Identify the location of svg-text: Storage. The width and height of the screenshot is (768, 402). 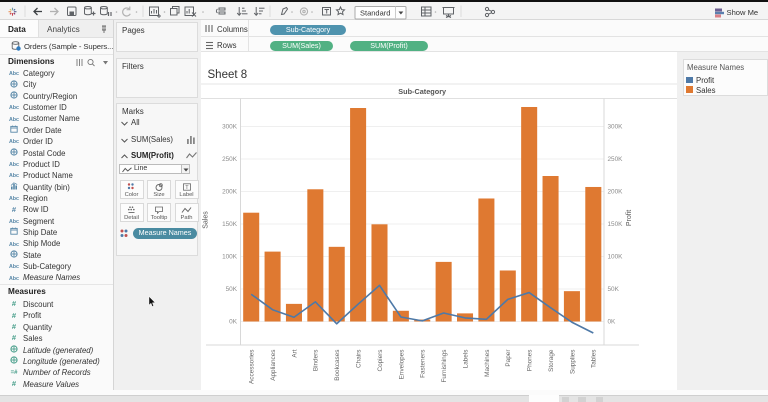
(551, 360).